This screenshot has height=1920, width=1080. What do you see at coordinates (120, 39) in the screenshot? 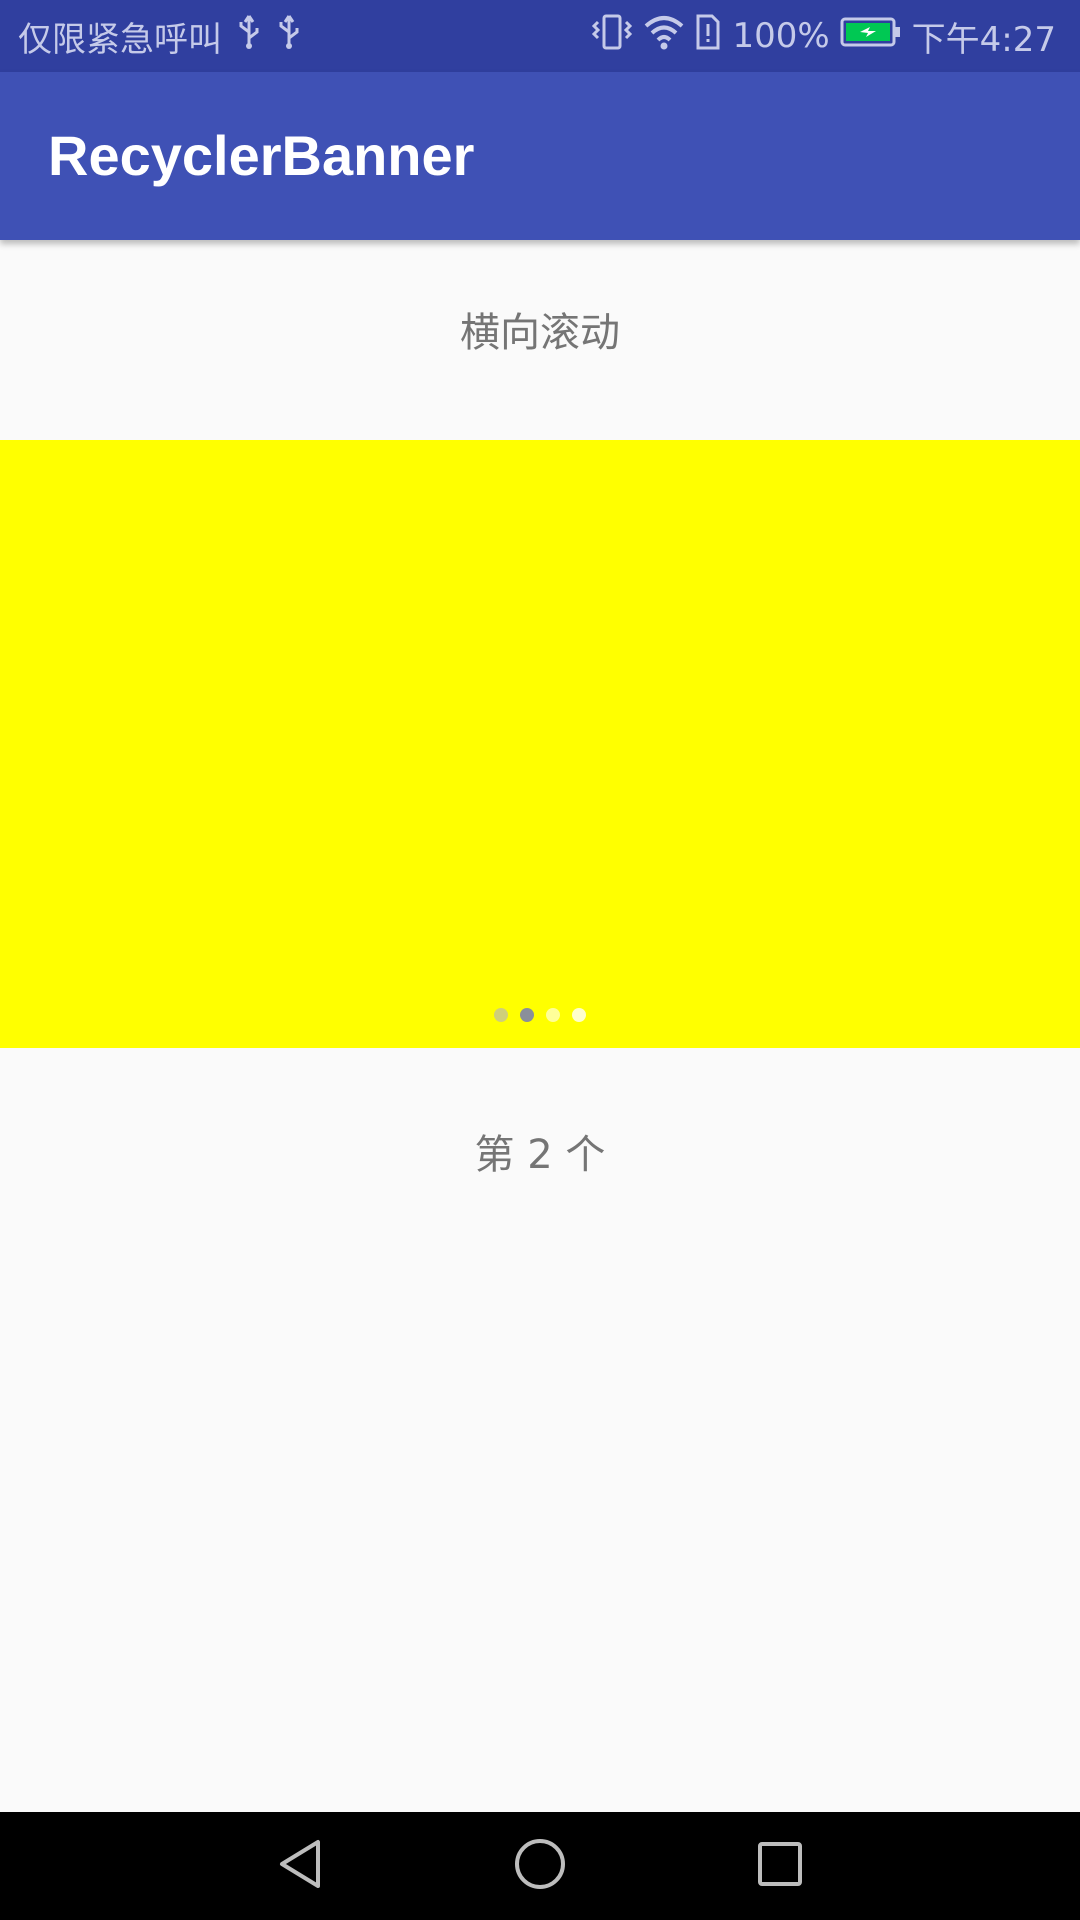
I see `carrier-text: 仅限紧急呼叫` at bounding box center [120, 39].